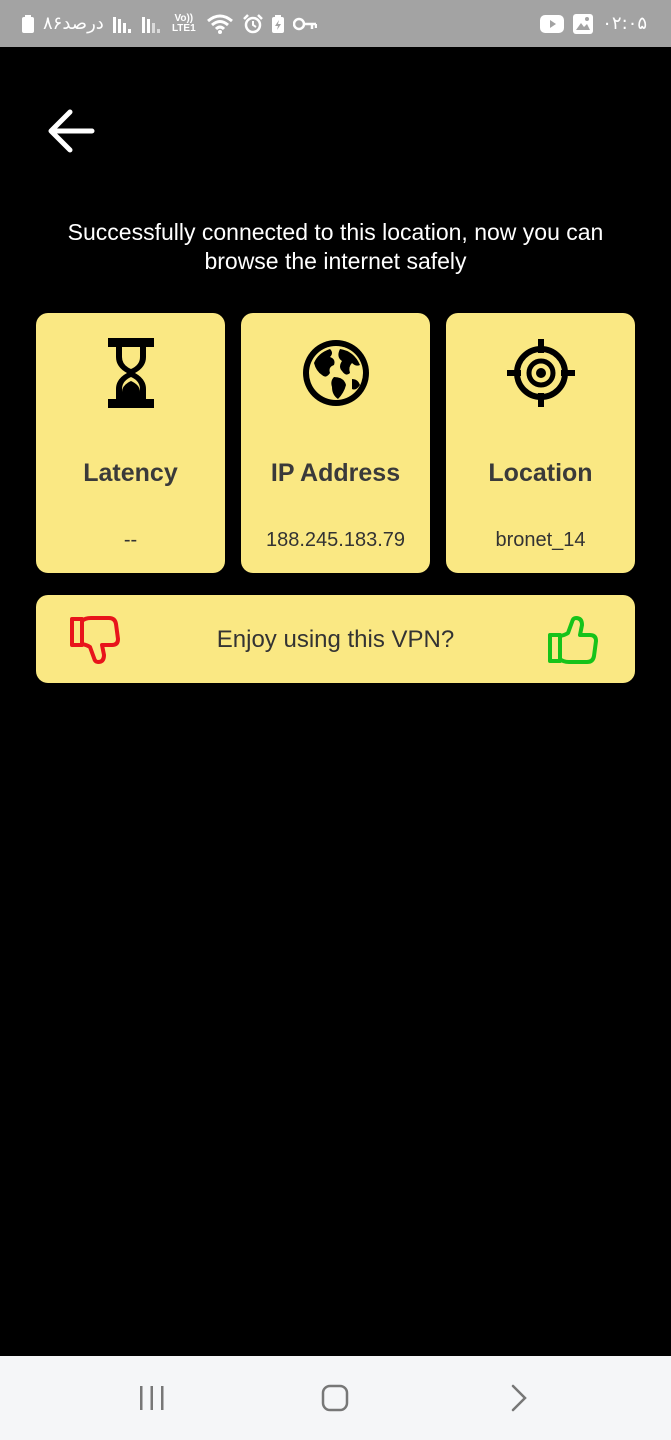 This screenshot has width=671, height=1440. What do you see at coordinates (335, 540) in the screenshot?
I see `ip-address-value: 188.245.183.79` at bounding box center [335, 540].